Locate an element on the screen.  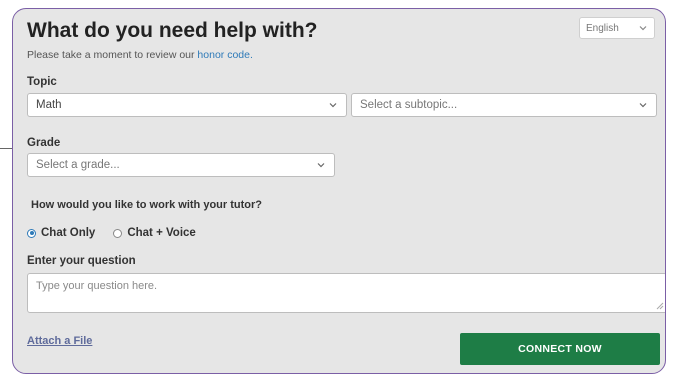
attach-file-link: Attach a File is located at coordinates (59, 341).